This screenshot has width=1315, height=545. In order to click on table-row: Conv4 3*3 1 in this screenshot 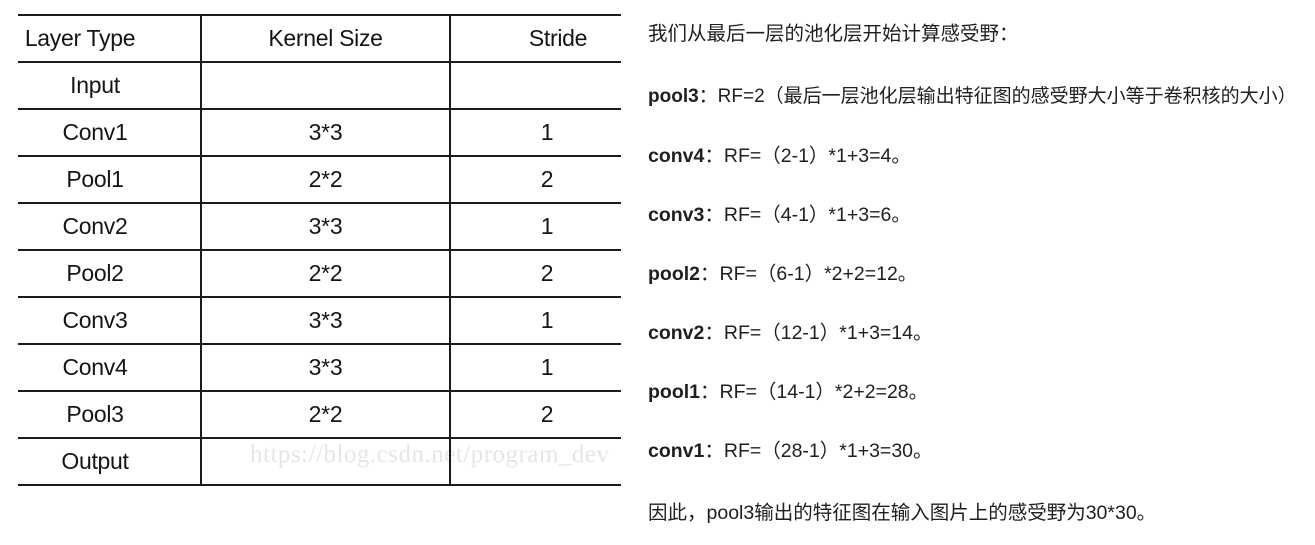, I will do `click(319, 367)`.